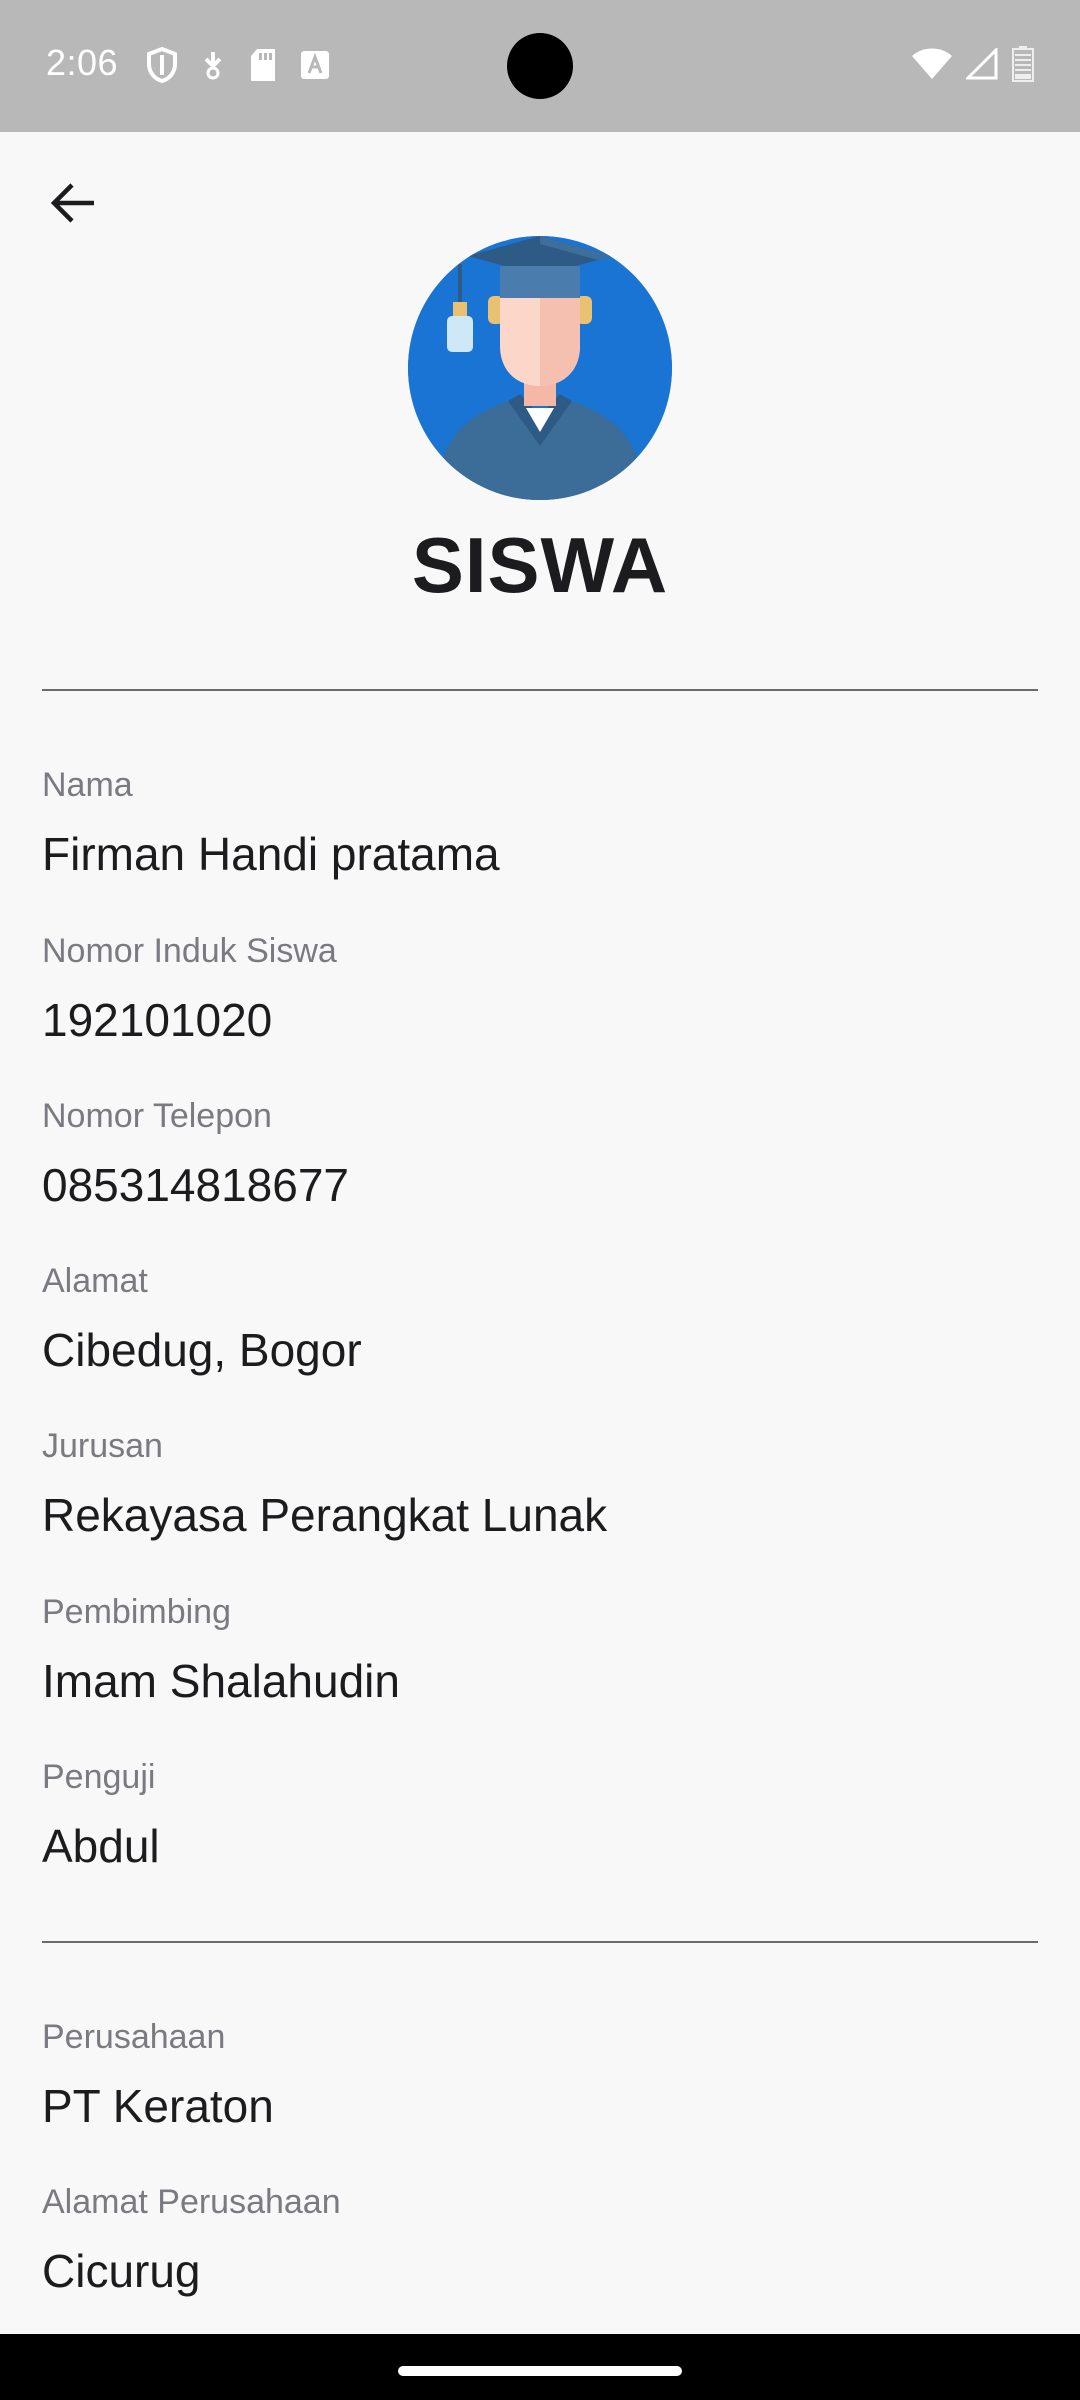 Image resolution: width=1080 pixels, height=2400 pixels. What do you see at coordinates (540, 565) in the screenshot?
I see `page-title: SISWA` at bounding box center [540, 565].